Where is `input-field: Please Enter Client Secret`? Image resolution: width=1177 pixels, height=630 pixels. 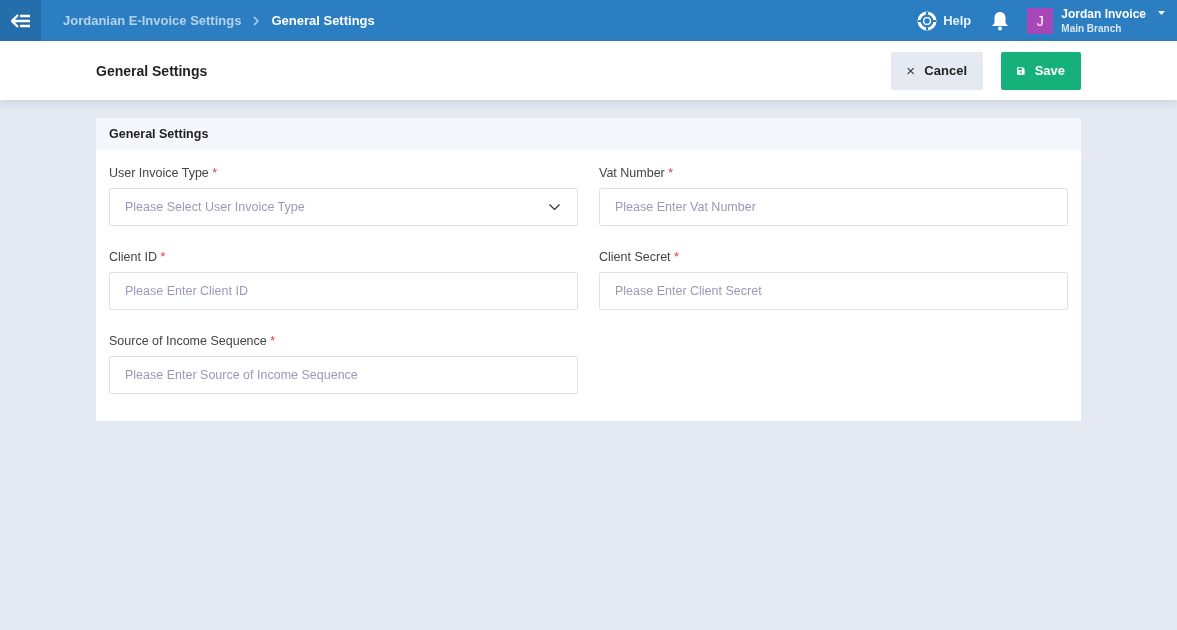
input-field: Please Enter Client Secret is located at coordinates (833, 291).